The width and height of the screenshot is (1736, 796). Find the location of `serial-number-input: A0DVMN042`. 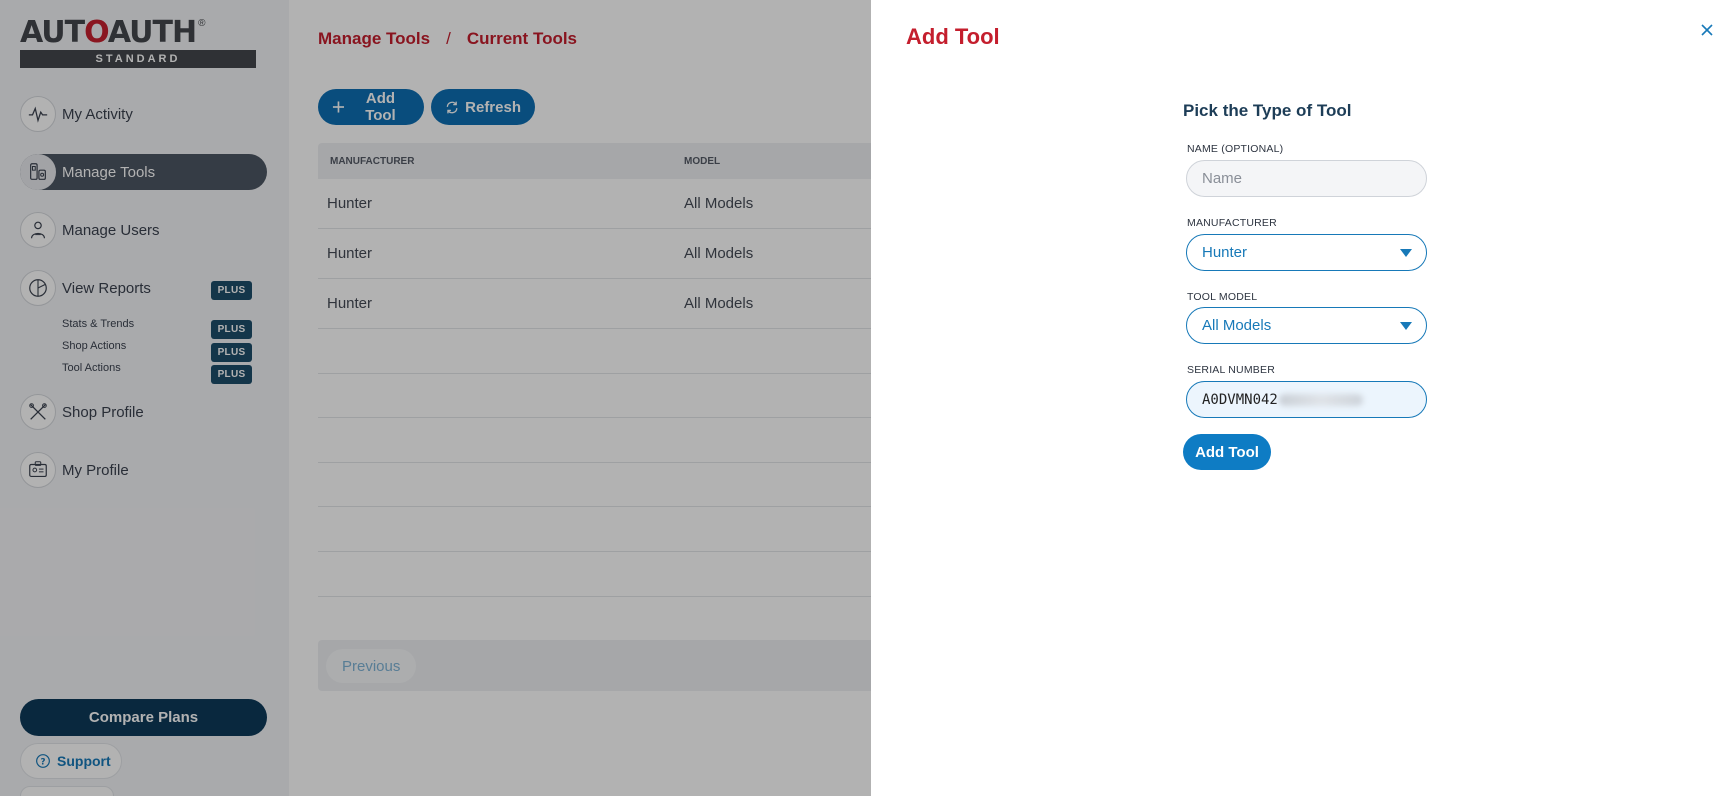

serial-number-input: A0DVMN042 is located at coordinates (1306, 399).